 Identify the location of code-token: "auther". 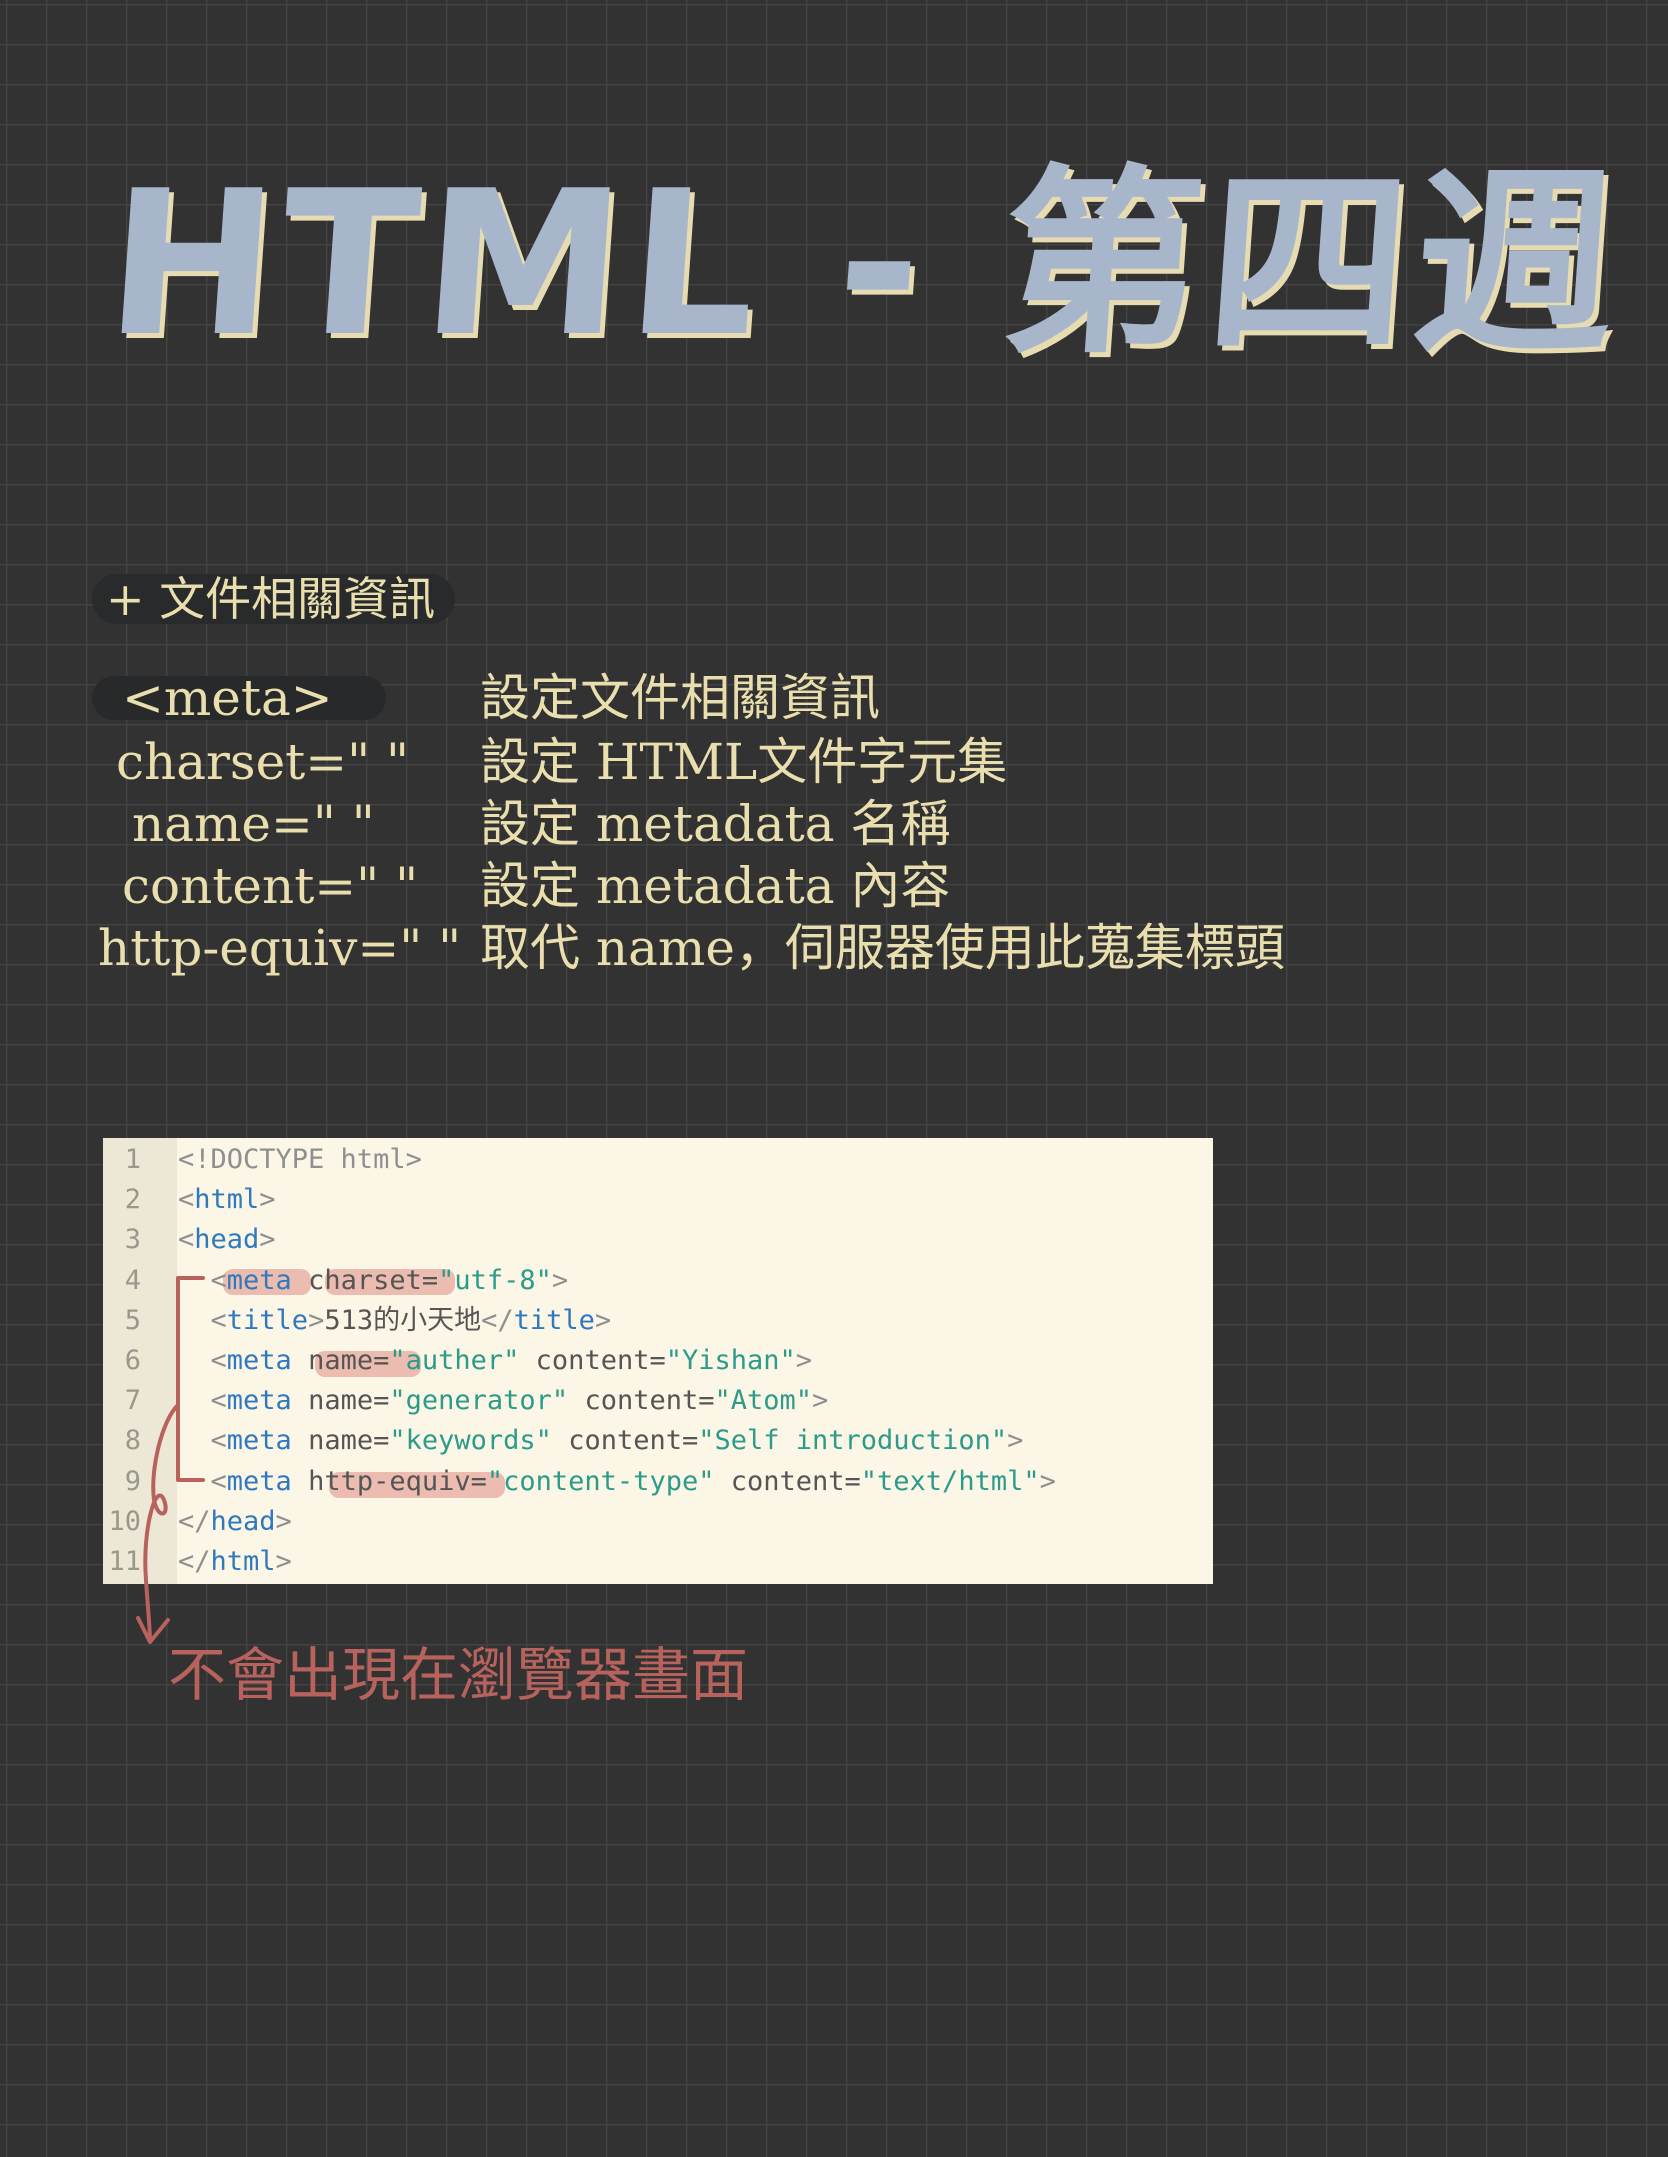
(454, 1360).